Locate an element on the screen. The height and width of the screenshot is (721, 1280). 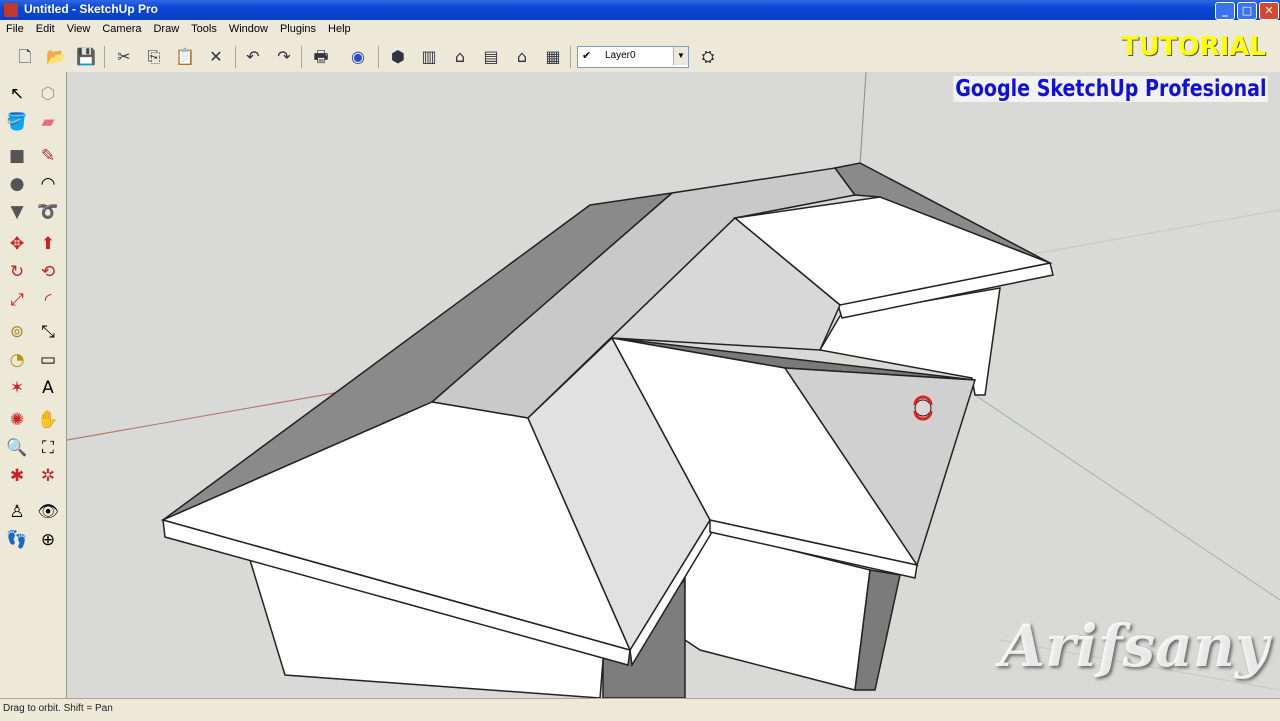
back-view-icon: ⌂ is located at coordinates (522, 57).